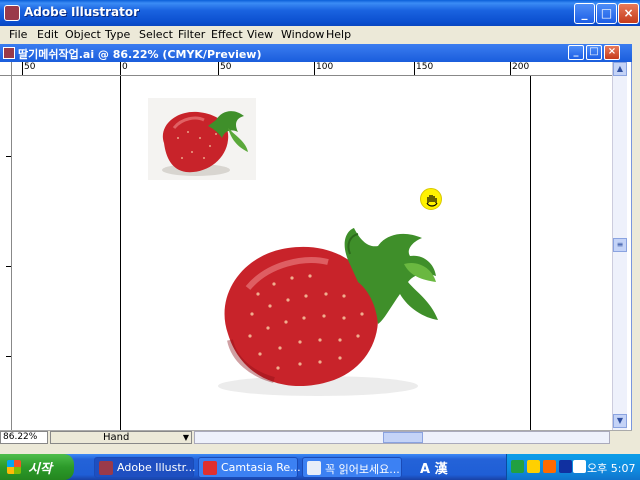 Image resolution: width=640 pixels, height=480 pixels. What do you see at coordinates (338, 34) in the screenshot?
I see `menu-help: Help` at bounding box center [338, 34].